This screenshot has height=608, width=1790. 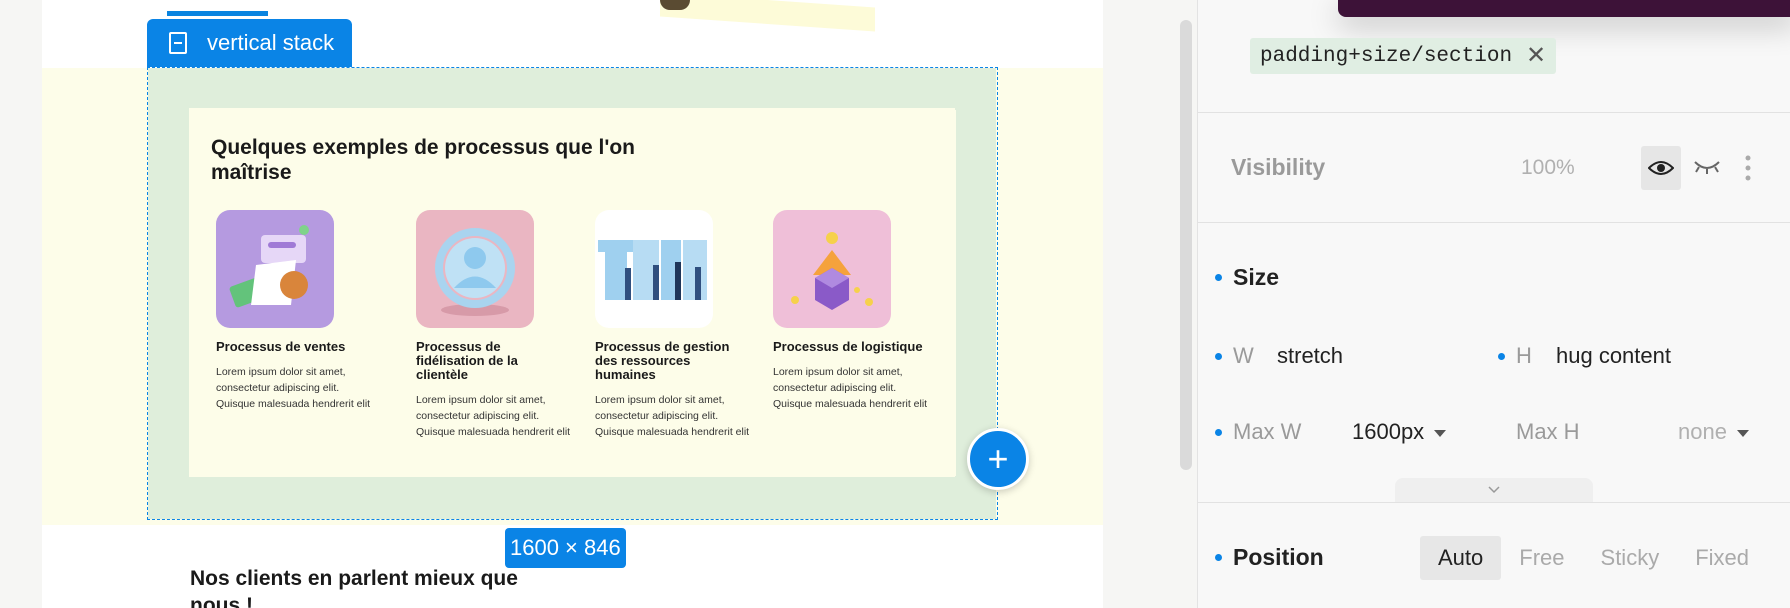 What do you see at coordinates (832, 269) in the screenshot?
I see `box-illustration` at bounding box center [832, 269].